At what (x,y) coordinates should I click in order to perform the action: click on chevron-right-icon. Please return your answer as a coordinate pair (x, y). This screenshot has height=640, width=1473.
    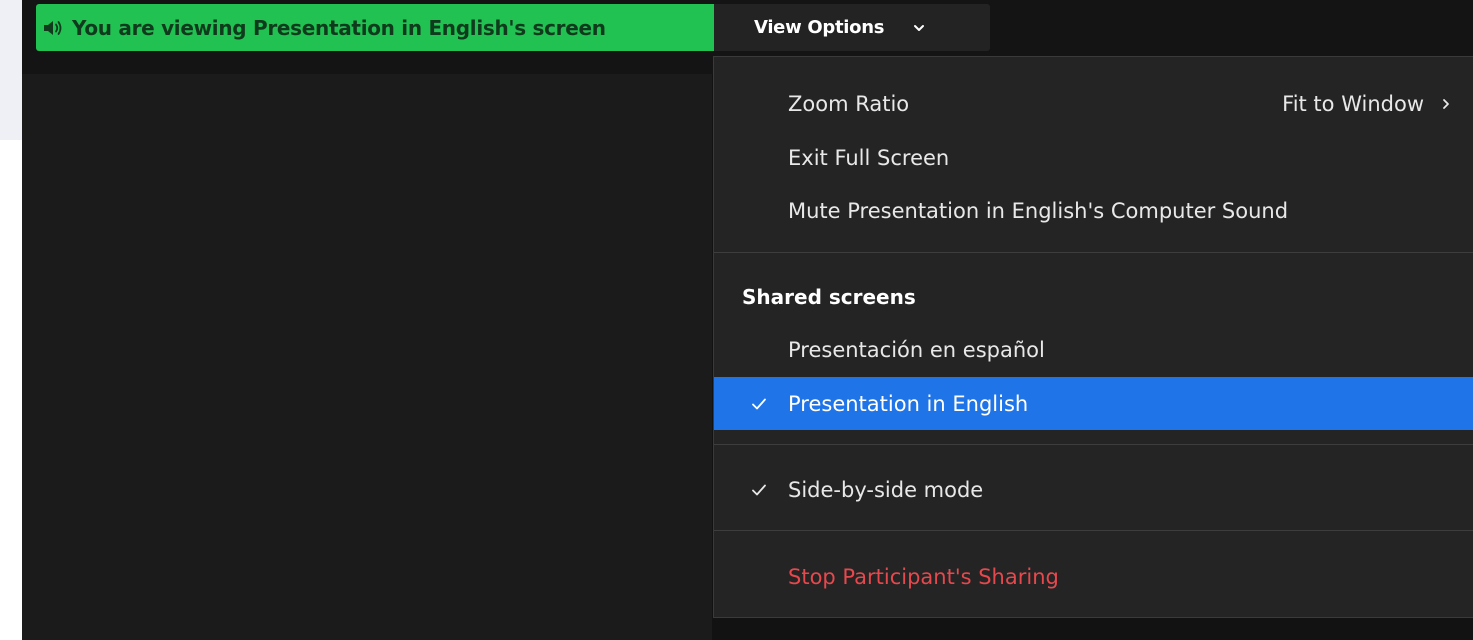
    Looking at the image, I should click on (1446, 104).